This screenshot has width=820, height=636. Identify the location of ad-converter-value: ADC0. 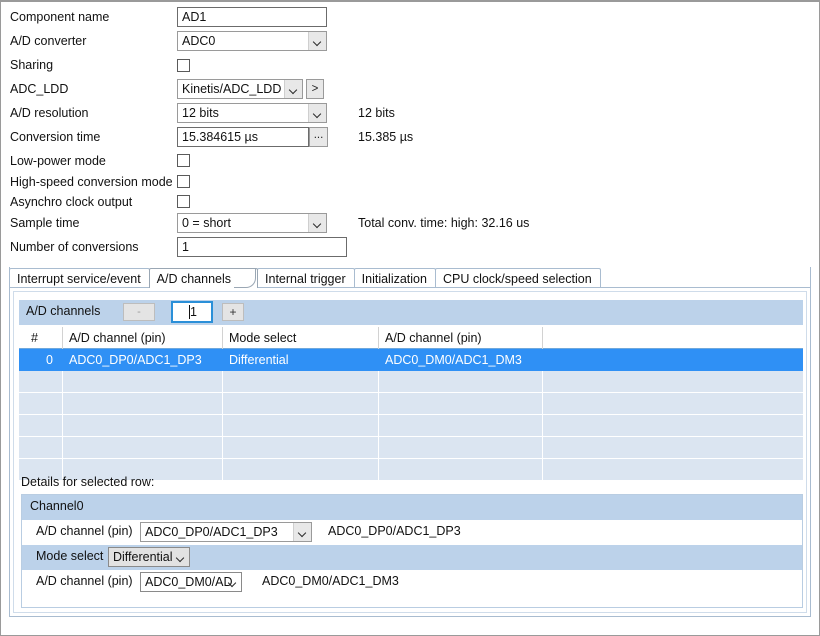
(199, 41).